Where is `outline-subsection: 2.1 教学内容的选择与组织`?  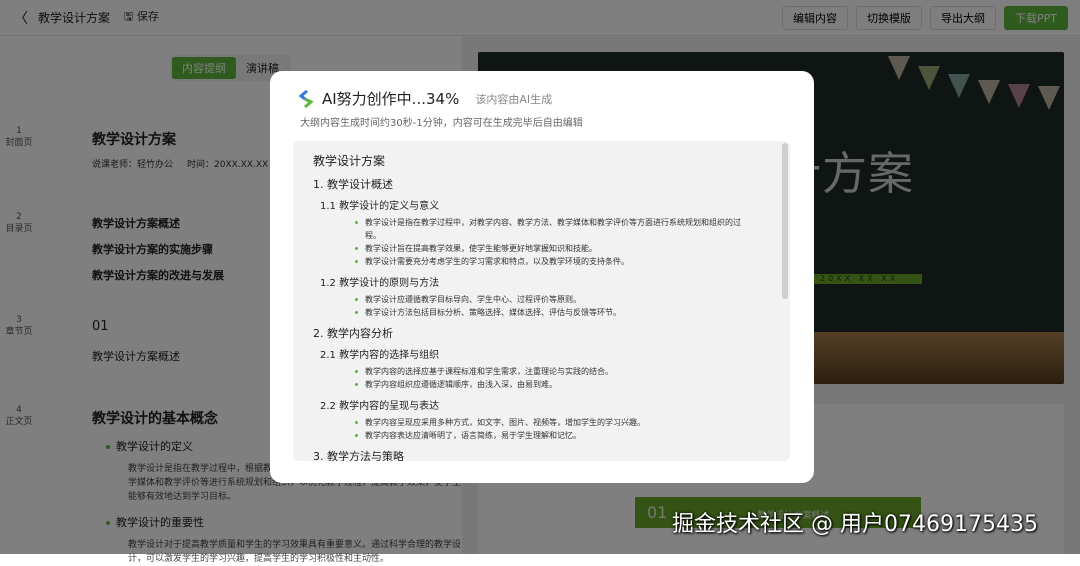
outline-subsection: 2.1 教学内容的选择与组织 is located at coordinates (380, 355).